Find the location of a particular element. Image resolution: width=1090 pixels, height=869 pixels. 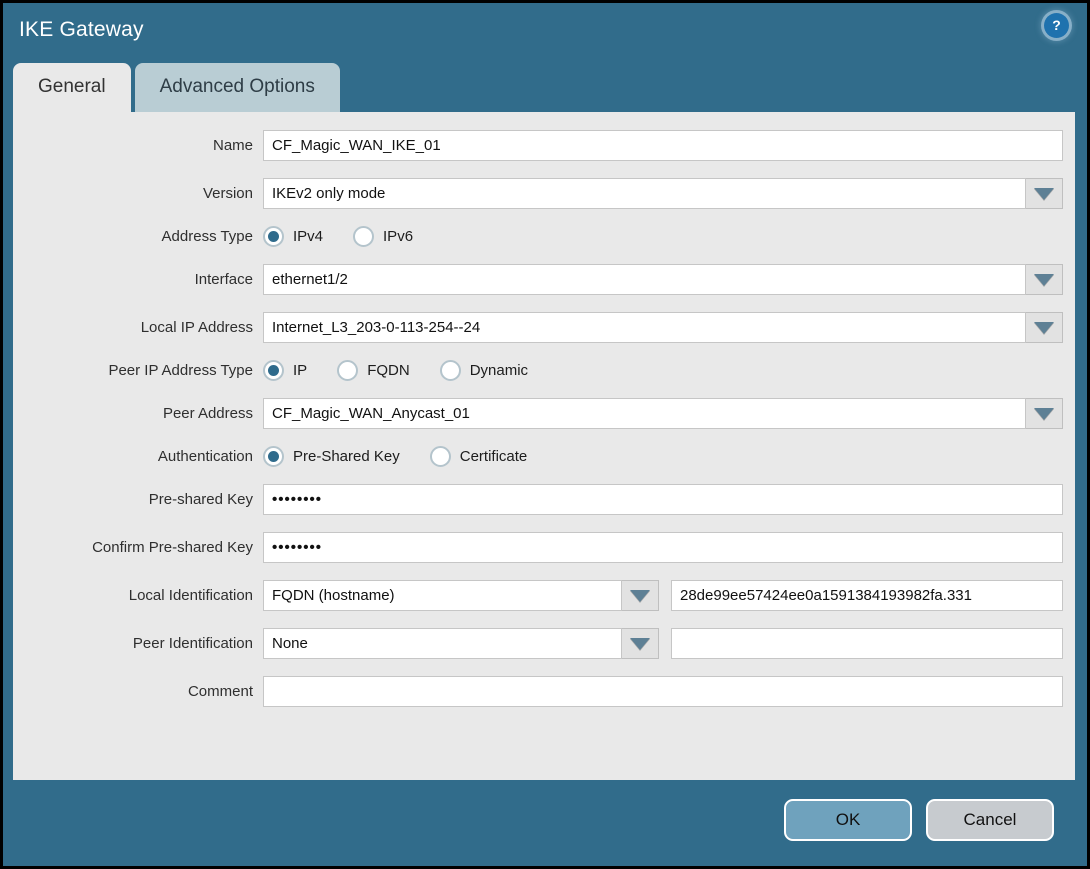

radio-dynamic is located at coordinates (450, 370).